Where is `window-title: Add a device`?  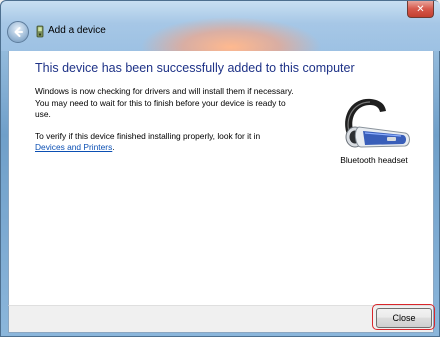 window-title: Add a device is located at coordinates (77, 30).